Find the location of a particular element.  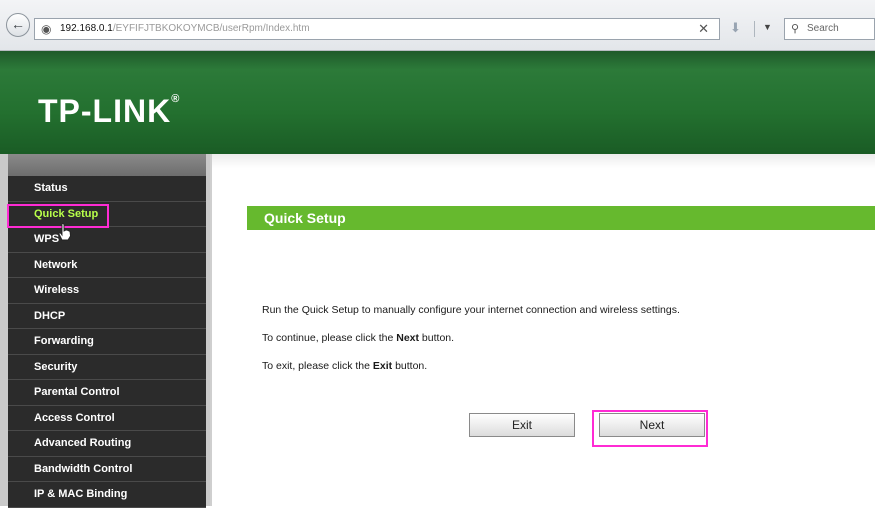

tp-link-logo: TP-LINK® is located at coordinates (109, 111).